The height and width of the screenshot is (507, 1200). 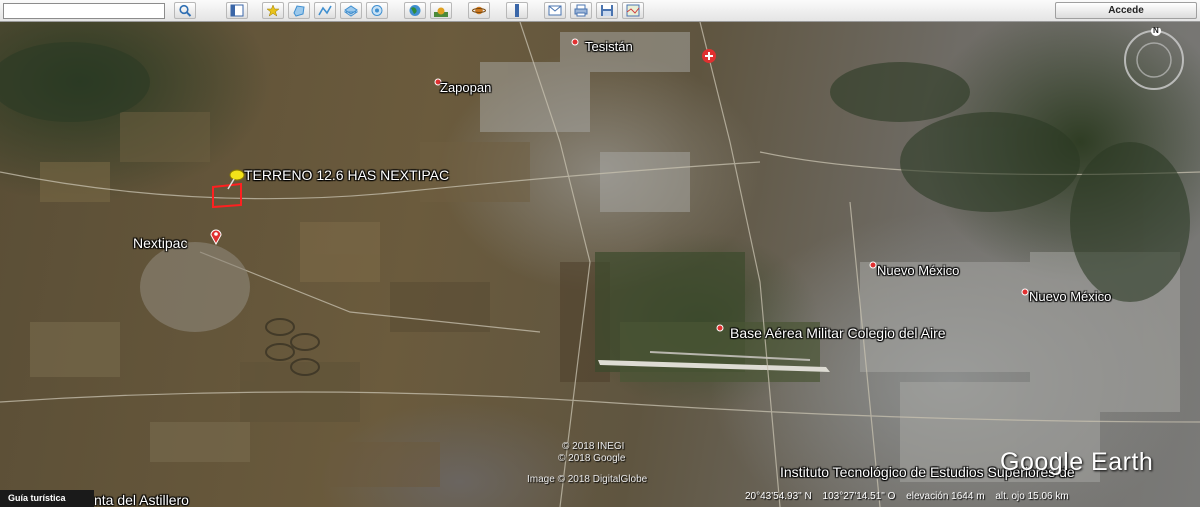 I want to click on elevation-readout: elevación 1644 m, so click(x=945, y=496).